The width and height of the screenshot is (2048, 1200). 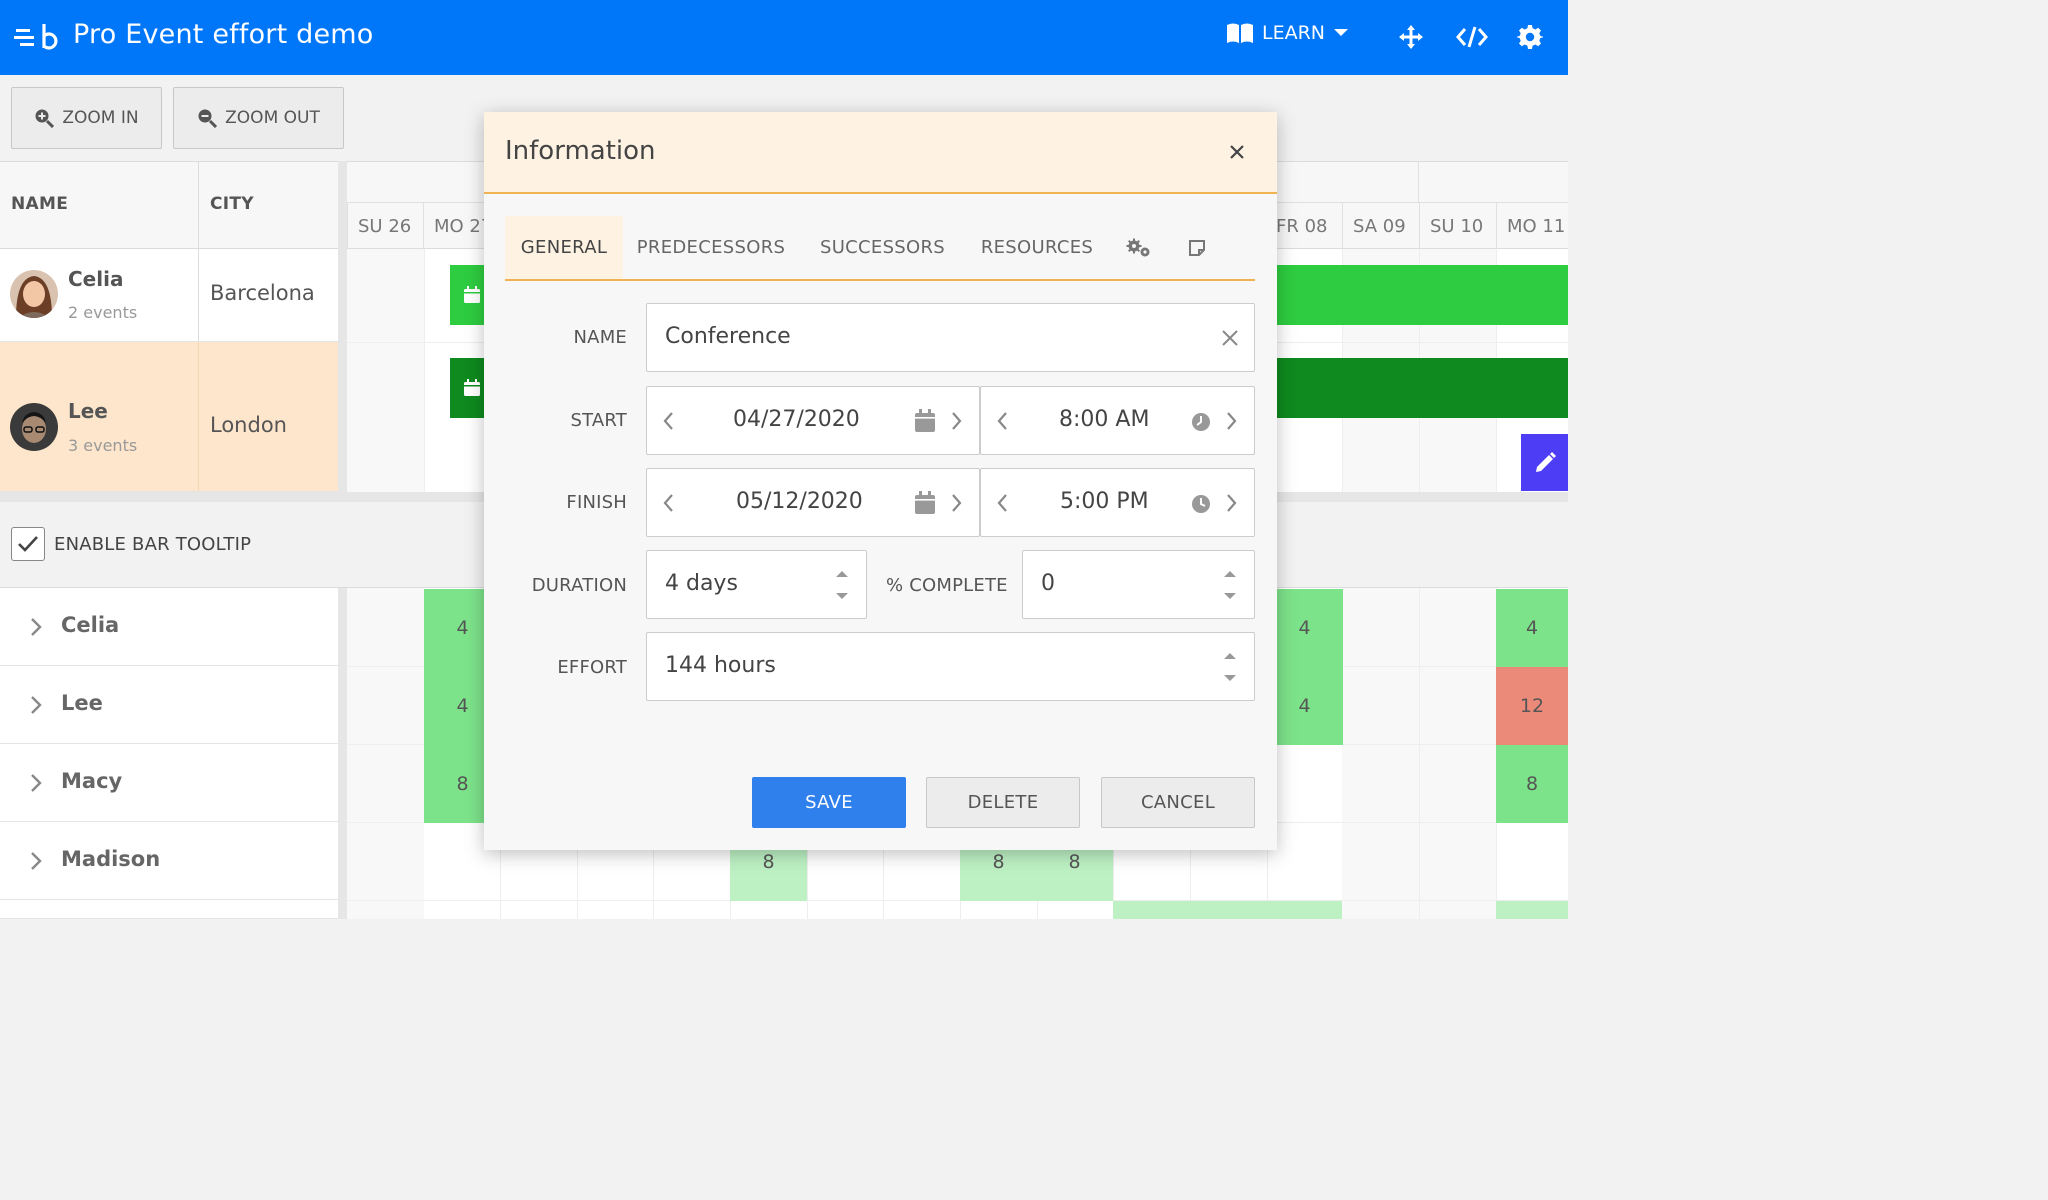 What do you see at coordinates (1472, 37) in the screenshot?
I see `code-icon` at bounding box center [1472, 37].